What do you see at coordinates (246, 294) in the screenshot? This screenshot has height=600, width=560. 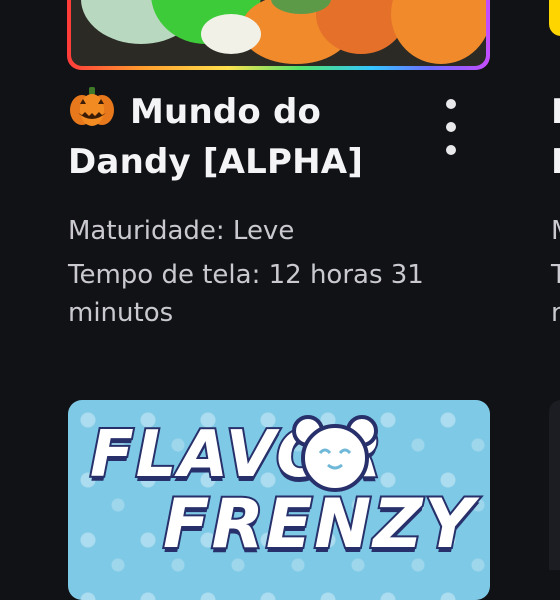 I see `screen-time-label: Tempo de tela: 12 horas 31 minutos` at bounding box center [246, 294].